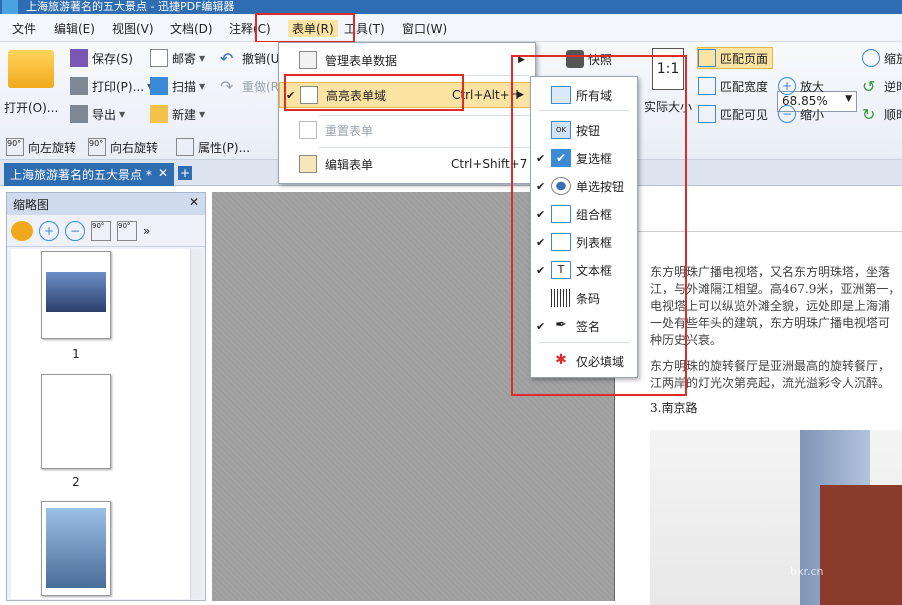 Image resolution: width=902 pixels, height=605 pixels. Describe the element at coordinates (561, 298) in the screenshot. I see `barcode-field-icon` at that location.